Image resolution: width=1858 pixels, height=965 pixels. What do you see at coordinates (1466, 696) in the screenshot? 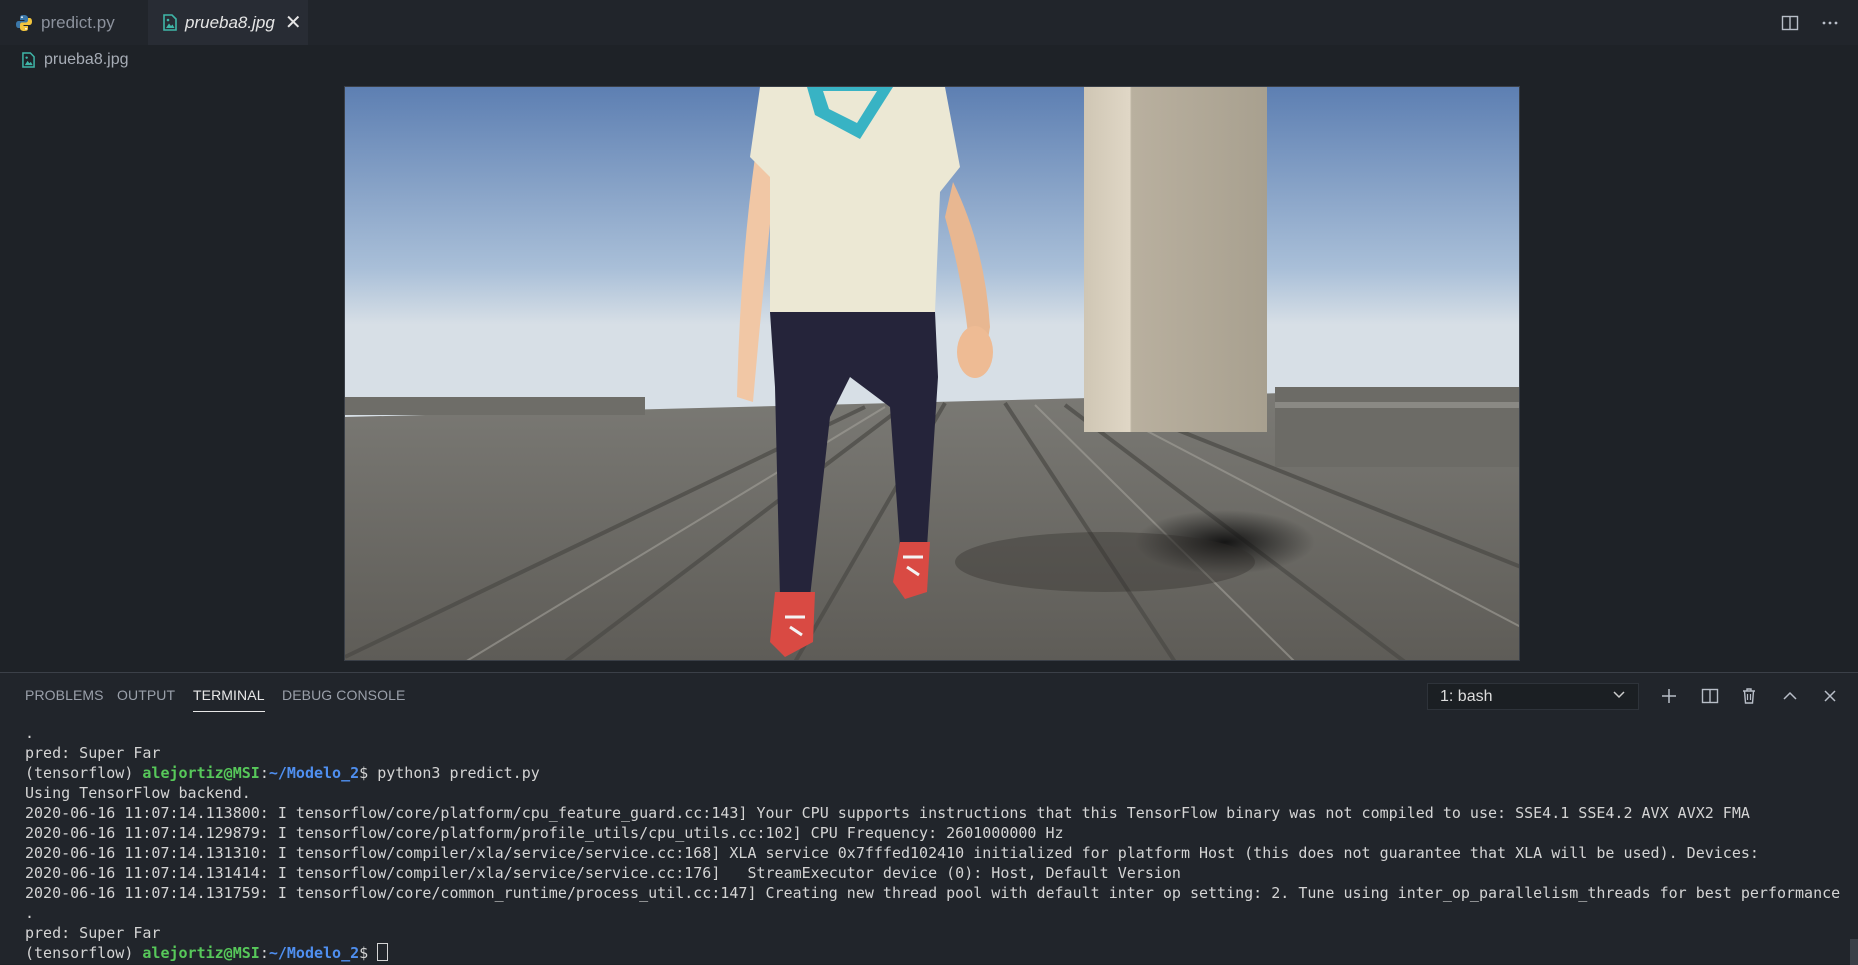
I see `shell-select-value: 1: bash` at bounding box center [1466, 696].